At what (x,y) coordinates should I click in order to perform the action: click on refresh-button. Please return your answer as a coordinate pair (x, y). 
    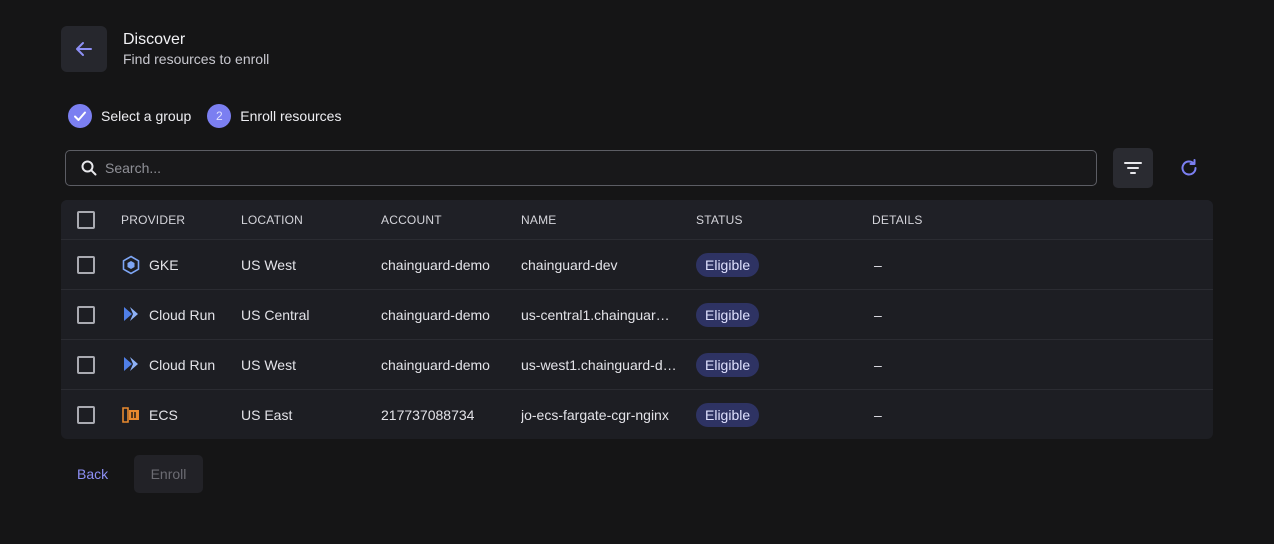
    Looking at the image, I should click on (1189, 168).